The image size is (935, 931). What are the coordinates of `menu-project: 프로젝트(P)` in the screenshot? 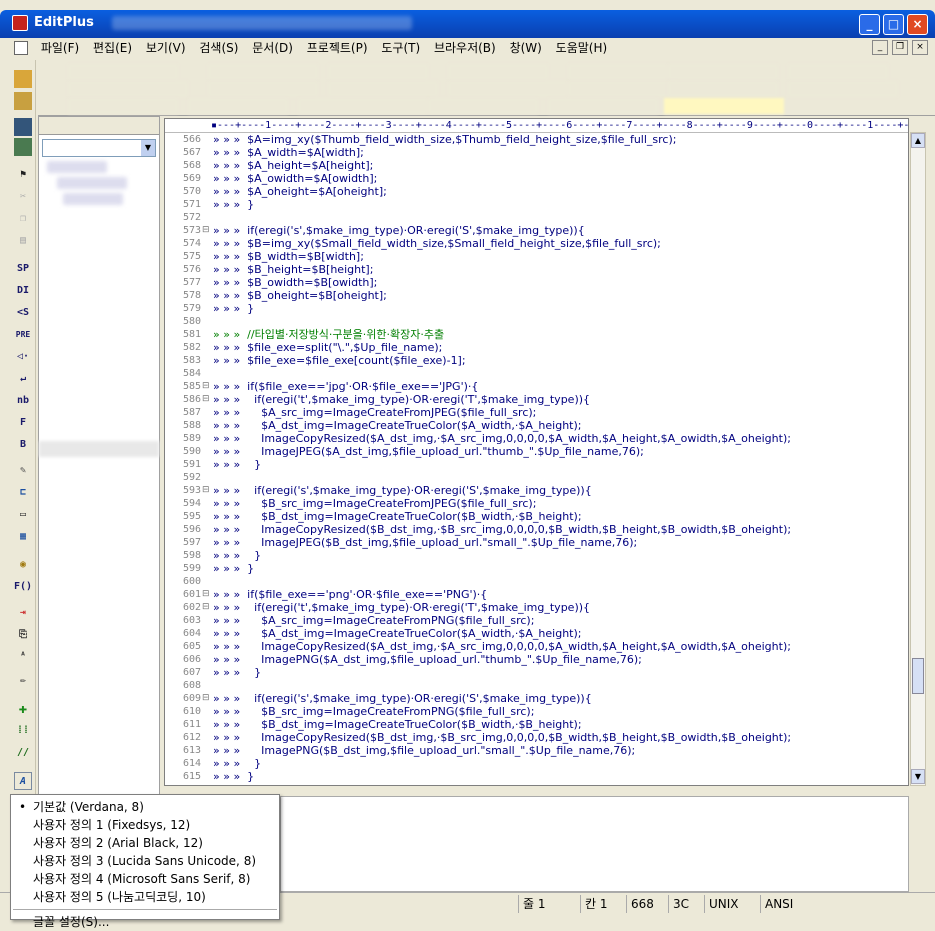 It's located at (337, 48).